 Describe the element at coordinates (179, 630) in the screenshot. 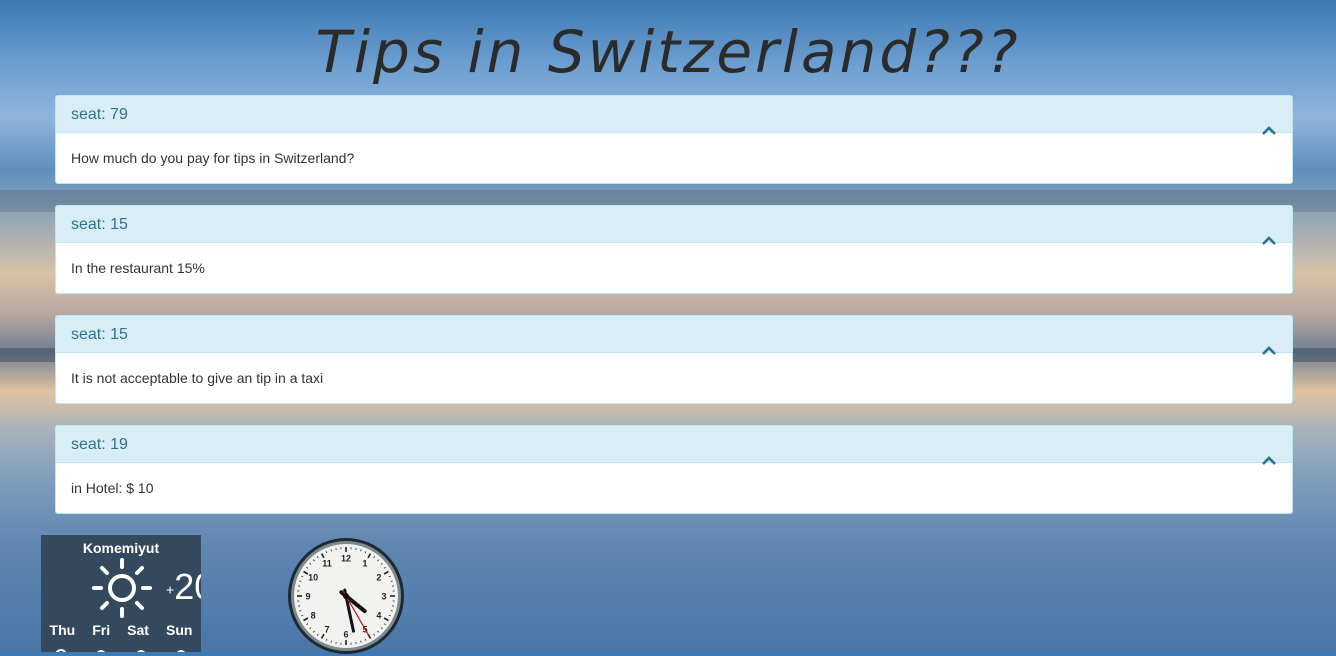

I see `forecast-day: Sun` at that location.